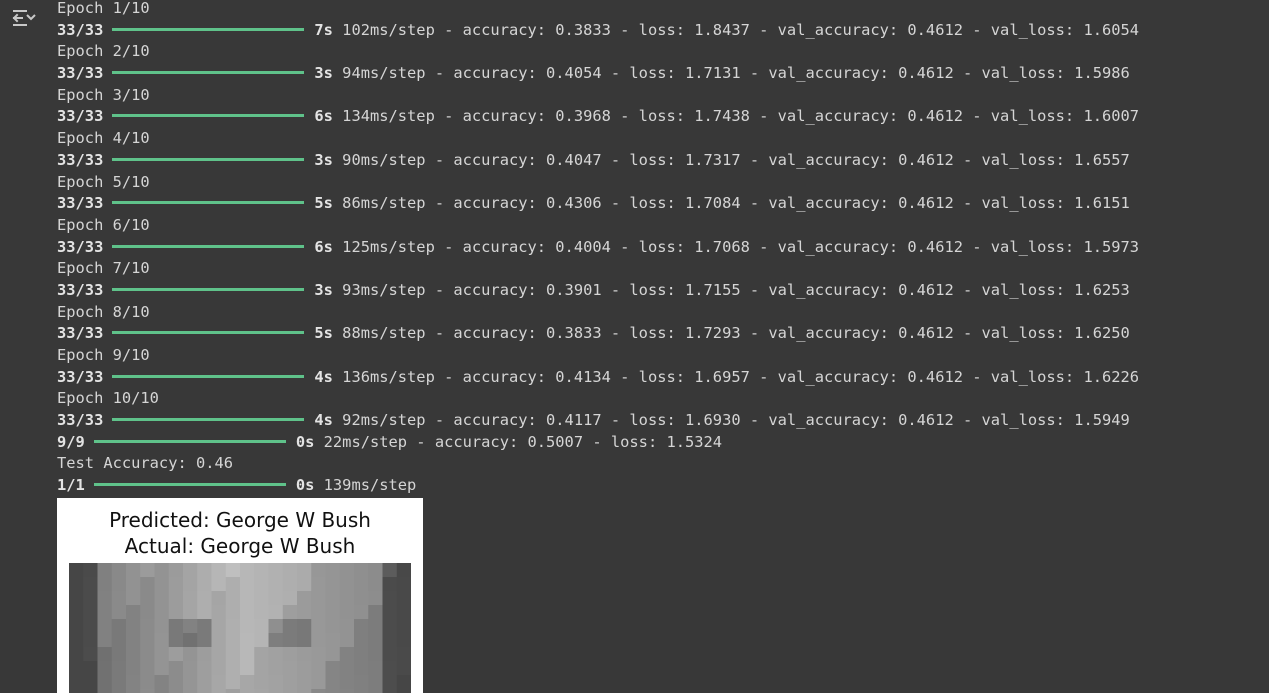 The image size is (1269, 693). What do you see at coordinates (189, 441) in the screenshot?
I see `eval-progress-bar` at bounding box center [189, 441].